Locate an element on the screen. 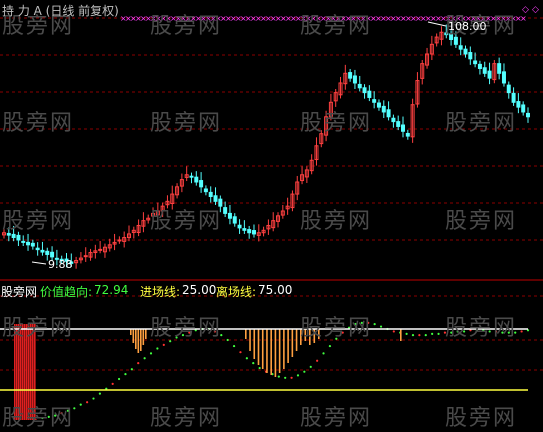 Image resolution: width=543 pixels, height=432 pixels. low-pointer is located at coordinates (39, 263).